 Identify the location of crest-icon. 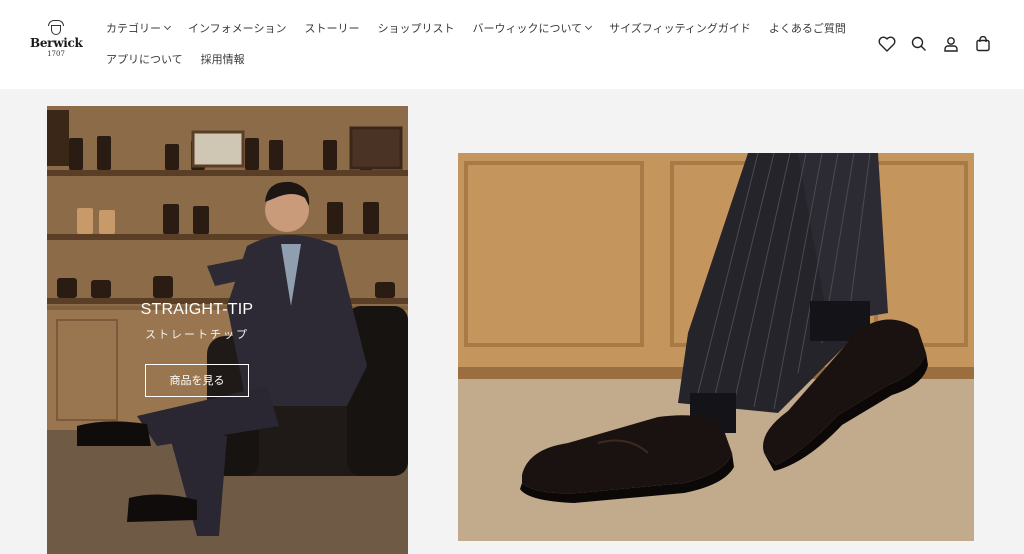
(56, 28).